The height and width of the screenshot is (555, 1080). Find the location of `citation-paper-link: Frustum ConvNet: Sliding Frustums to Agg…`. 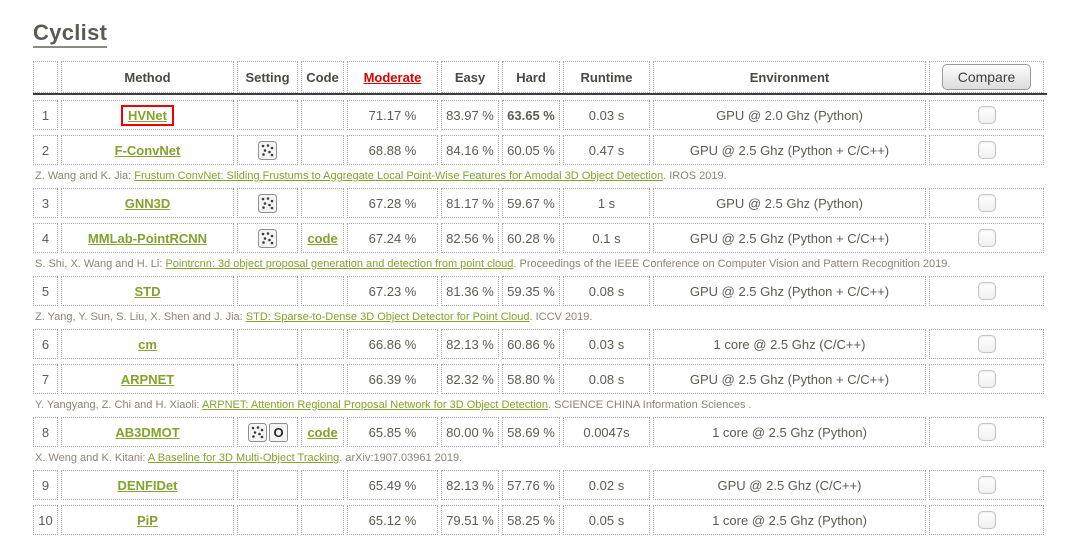

citation-paper-link: Frustum ConvNet: Sliding Frustums to Agg… is located at coordinates (398, 176).